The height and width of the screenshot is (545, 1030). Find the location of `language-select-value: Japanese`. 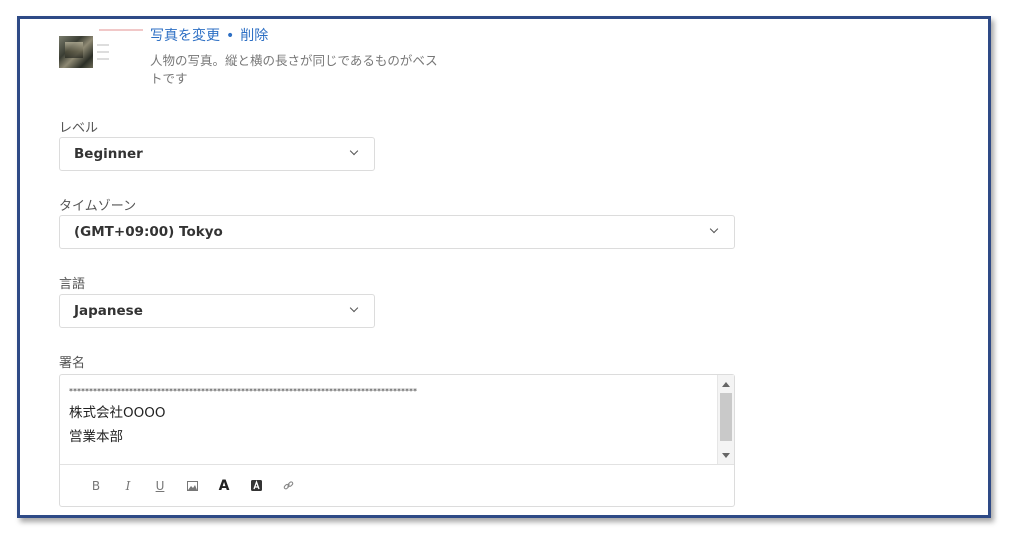

language-select-value: Japanese is located at coordinates (108, 311).